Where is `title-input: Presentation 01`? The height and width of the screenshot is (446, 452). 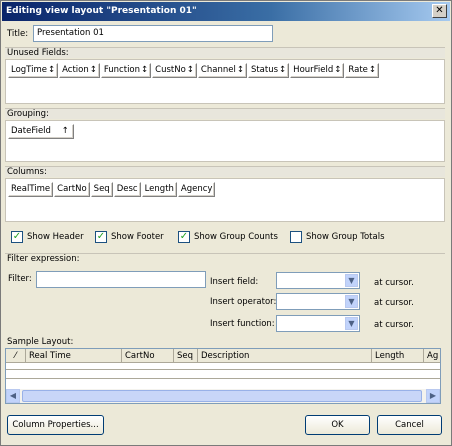 title-input: Presentation 01 is located at coordinates (153, 33).